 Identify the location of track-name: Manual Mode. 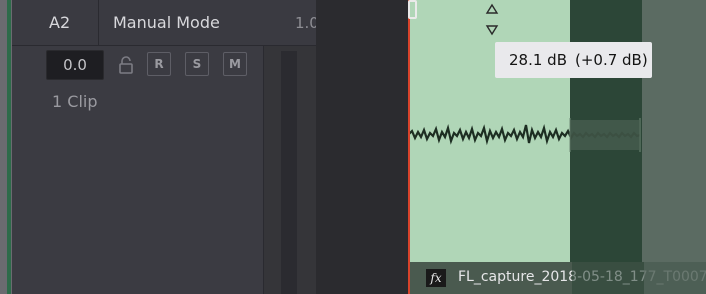
(166, 22).